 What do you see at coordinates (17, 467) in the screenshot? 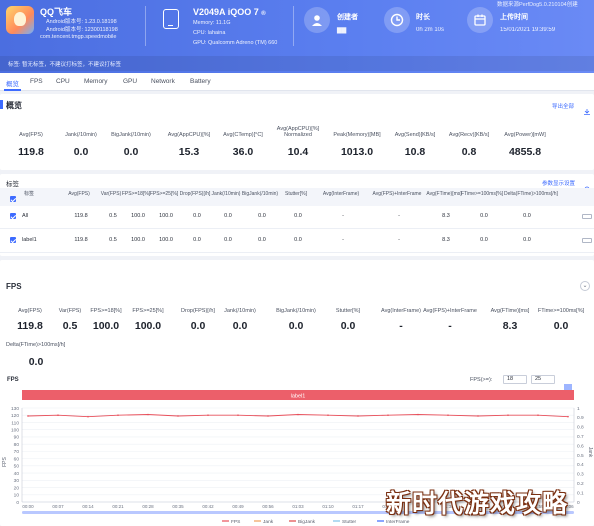
I see `y-tick-label: 50` at bounding box center [17, 467].